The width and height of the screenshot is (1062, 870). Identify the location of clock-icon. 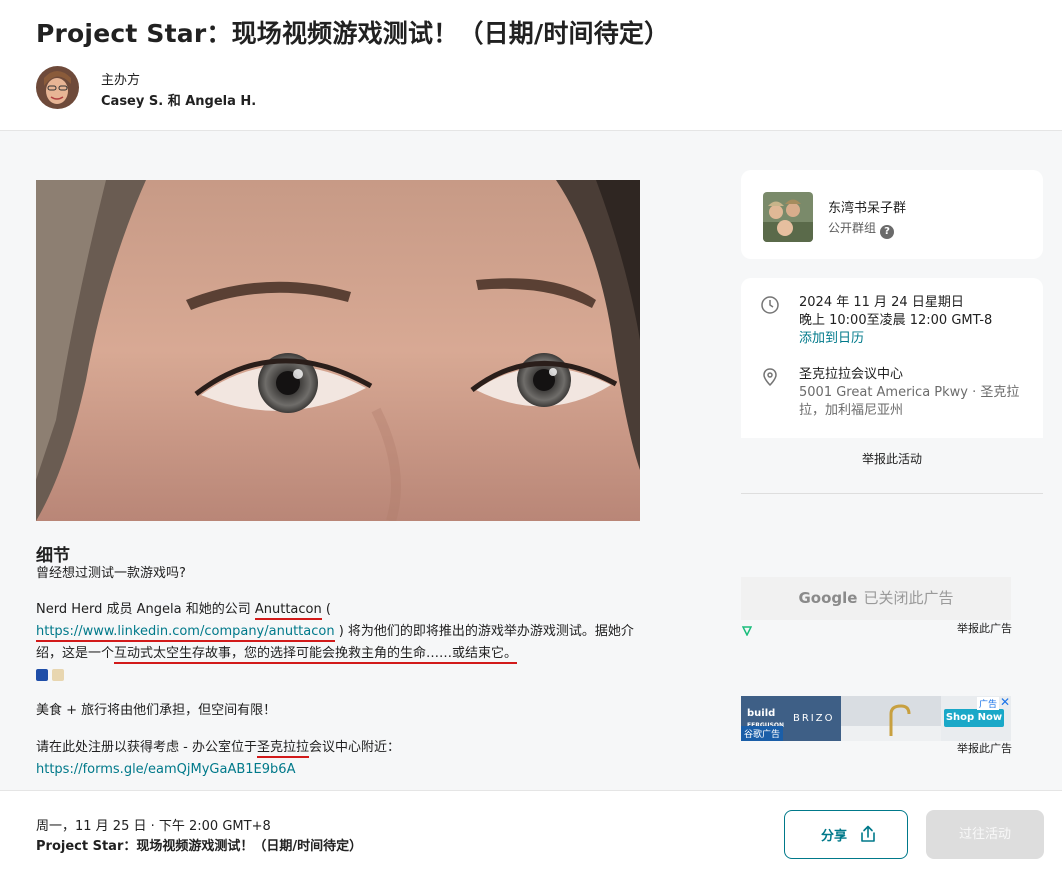
(770, 305).